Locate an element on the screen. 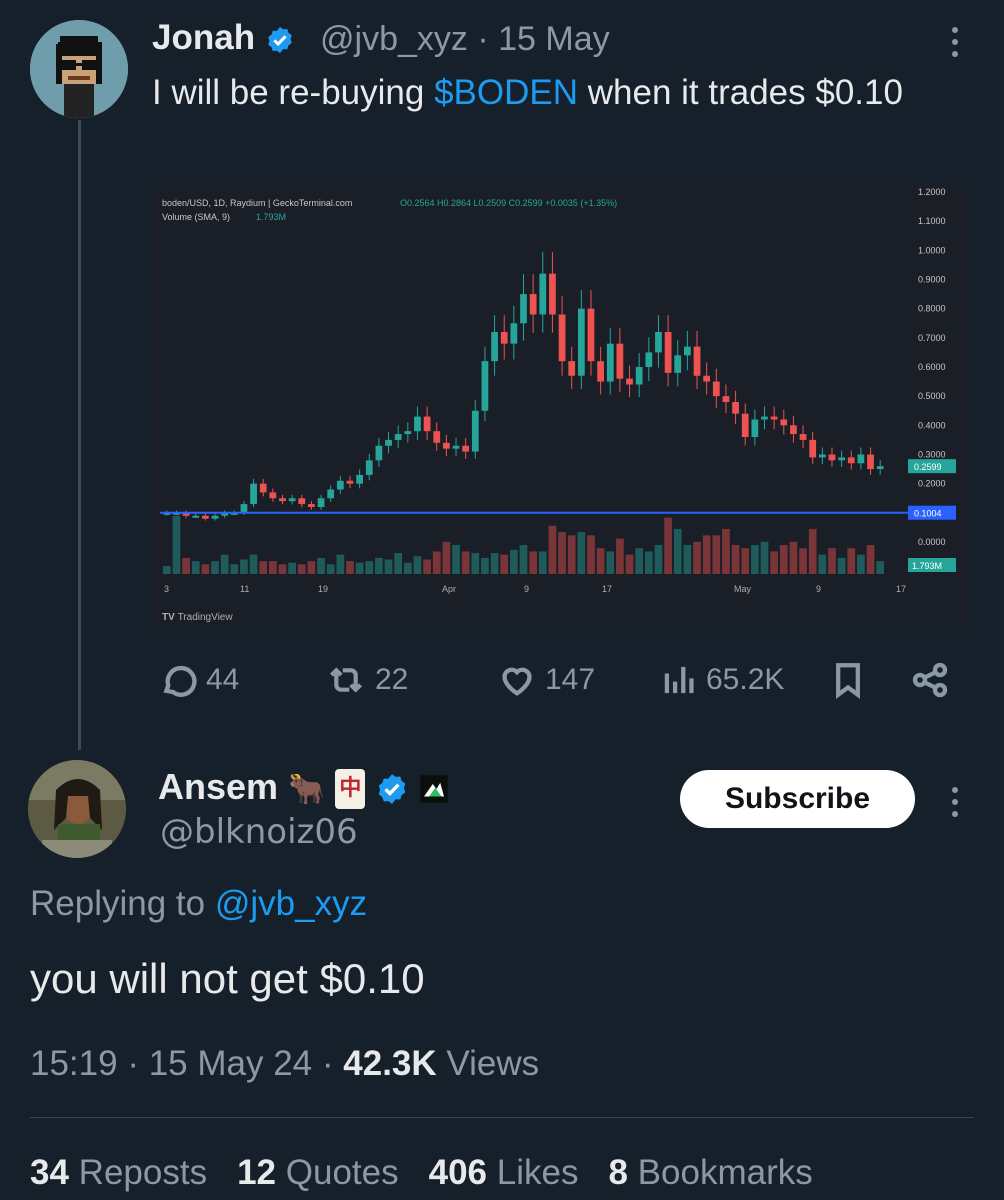 Image resolution: width=1004 pixels, height=1200 pixels. reposts-stat: 34 Reposts is located at coordinates (118, 1173).